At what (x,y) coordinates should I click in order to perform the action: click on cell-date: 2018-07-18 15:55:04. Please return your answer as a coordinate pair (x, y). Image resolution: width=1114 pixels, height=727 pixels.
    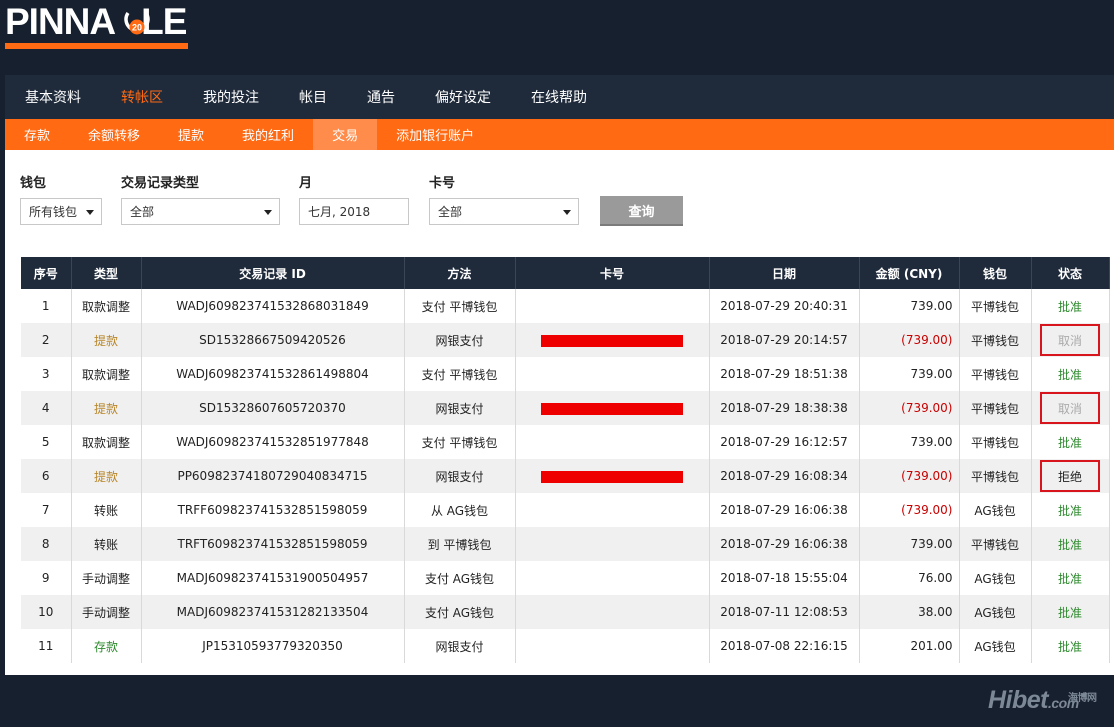
    Looking at the image, I should click on (784, 578).